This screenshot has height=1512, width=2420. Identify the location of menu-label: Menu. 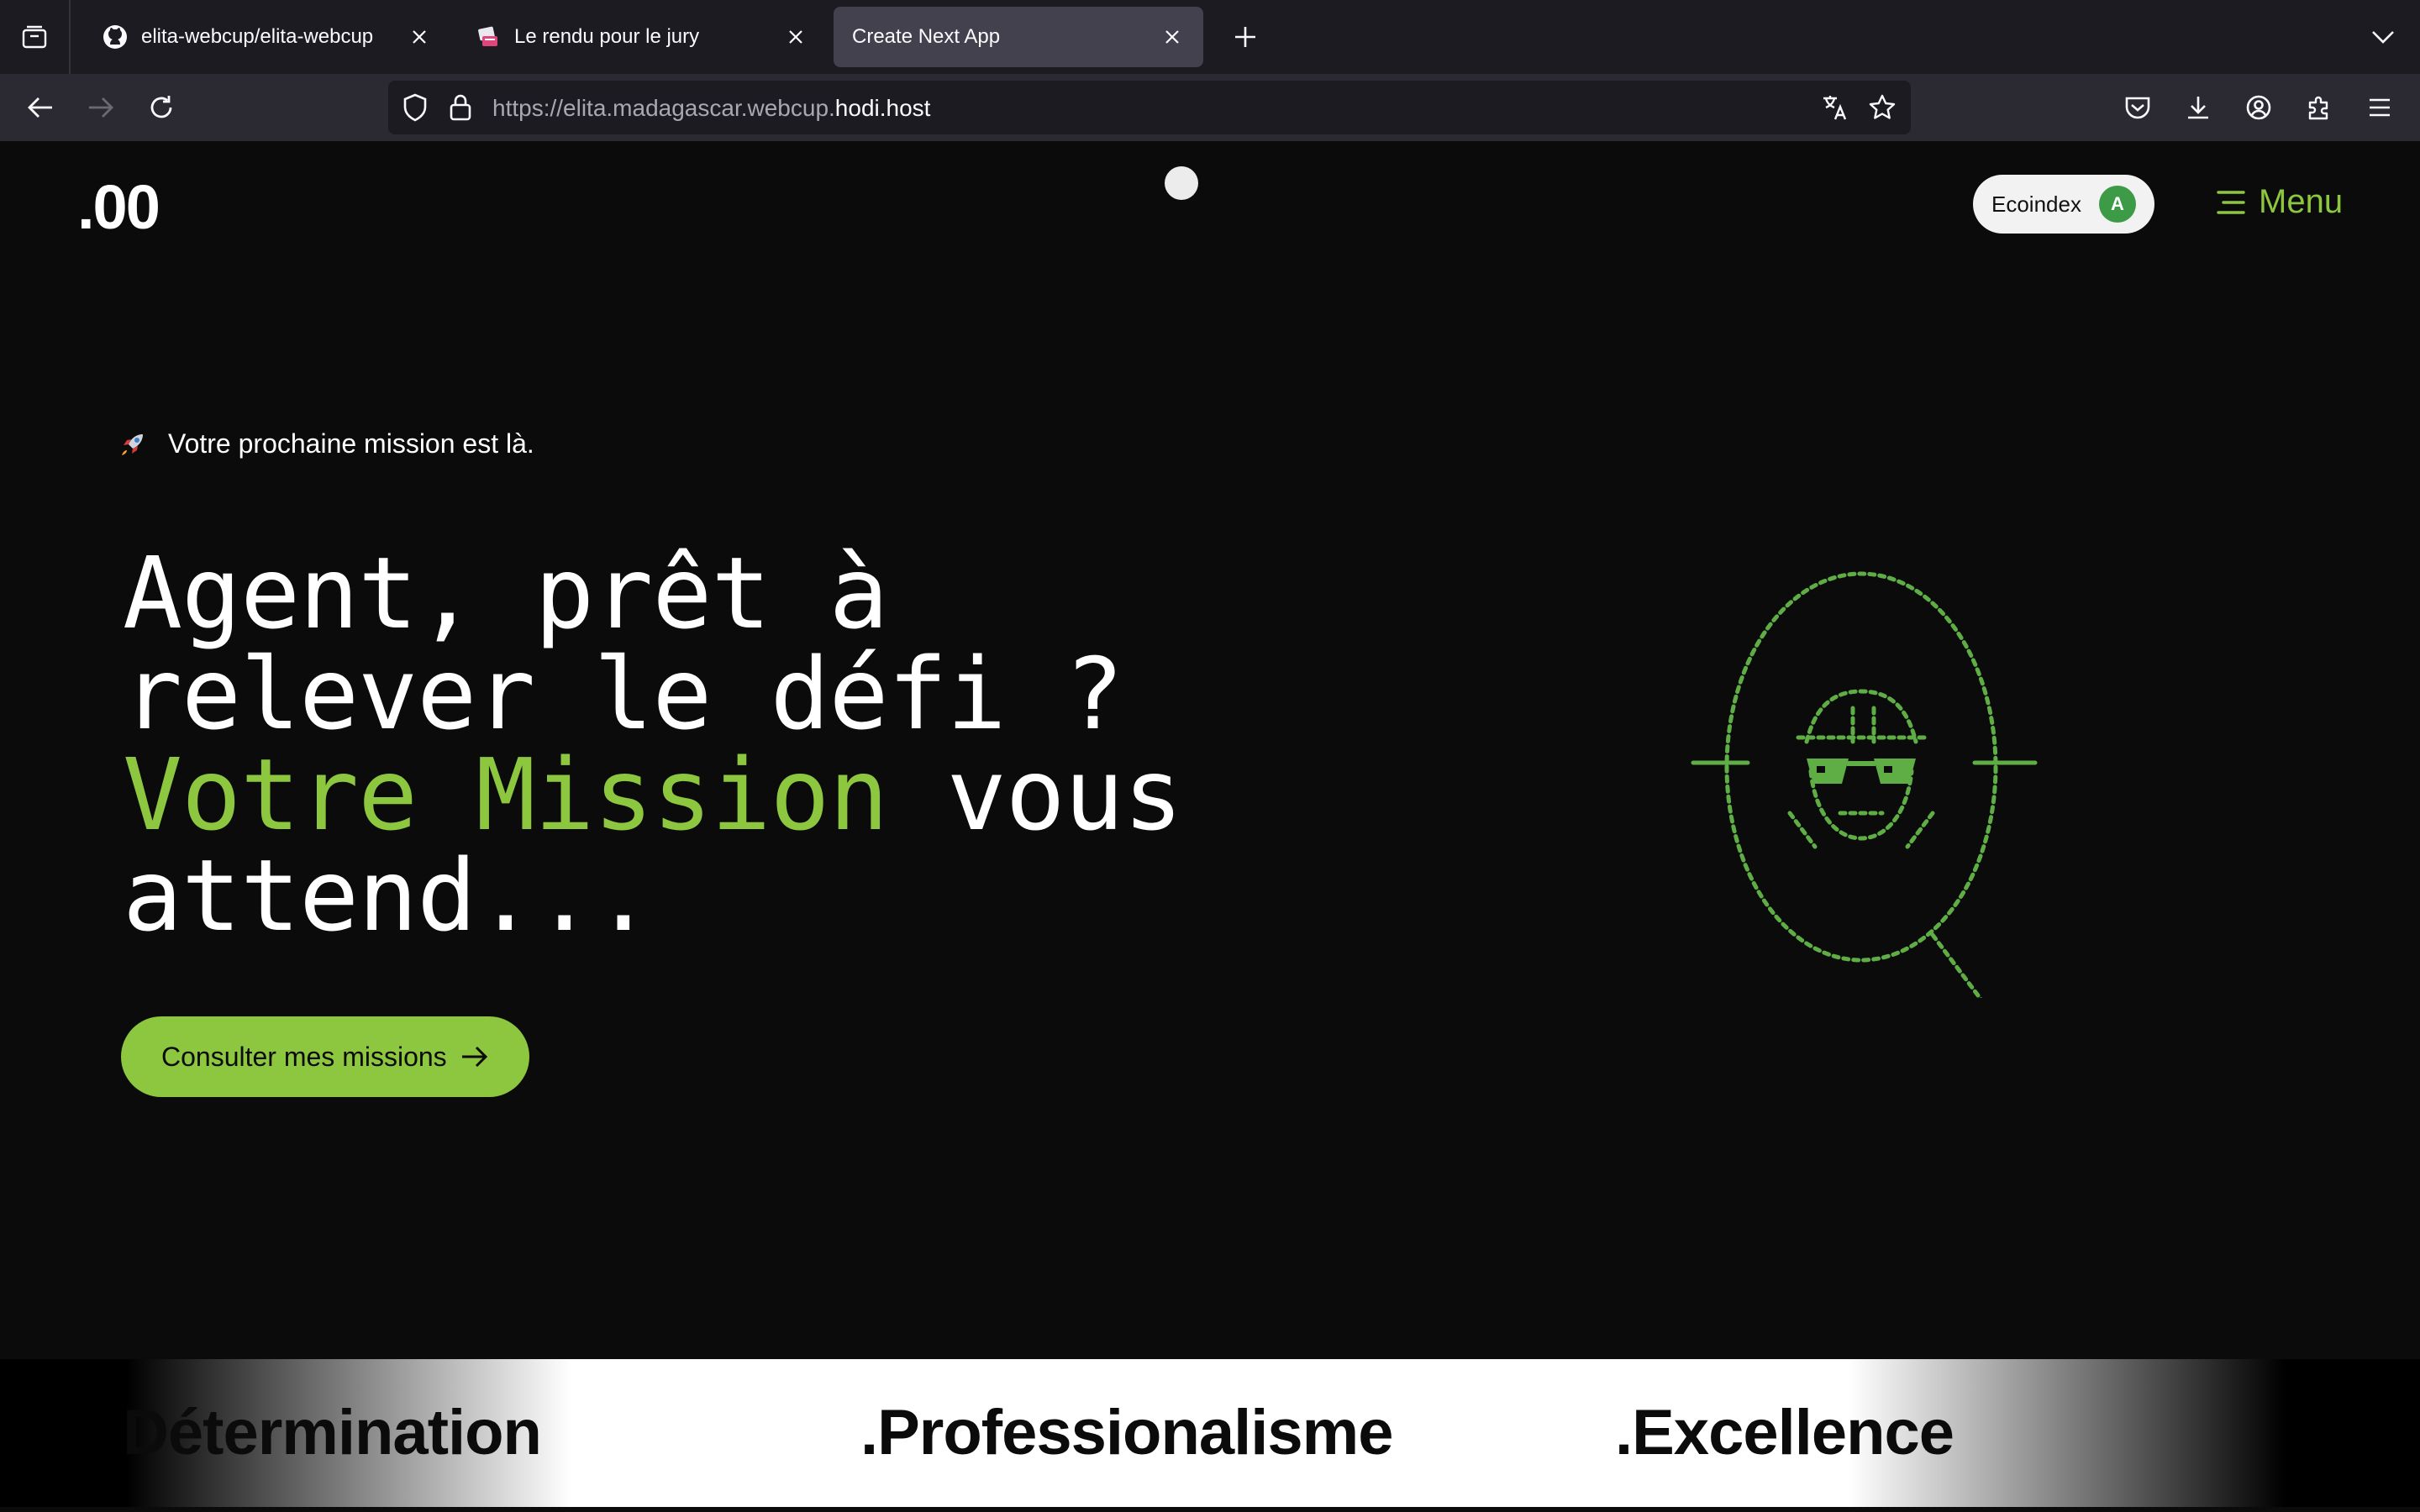
(2301, 201).